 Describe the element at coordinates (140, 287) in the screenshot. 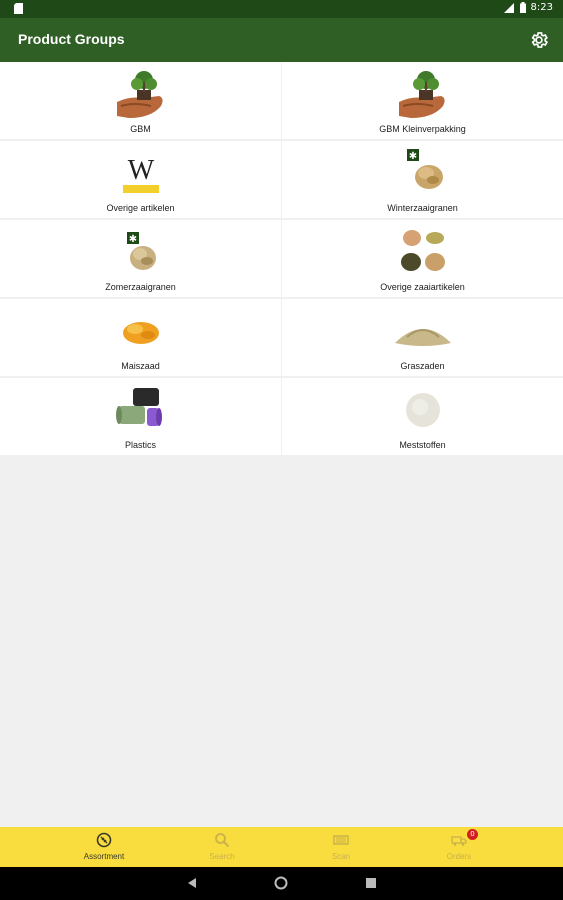

I see `tile-label: Zomerzaaigranen` at that location.